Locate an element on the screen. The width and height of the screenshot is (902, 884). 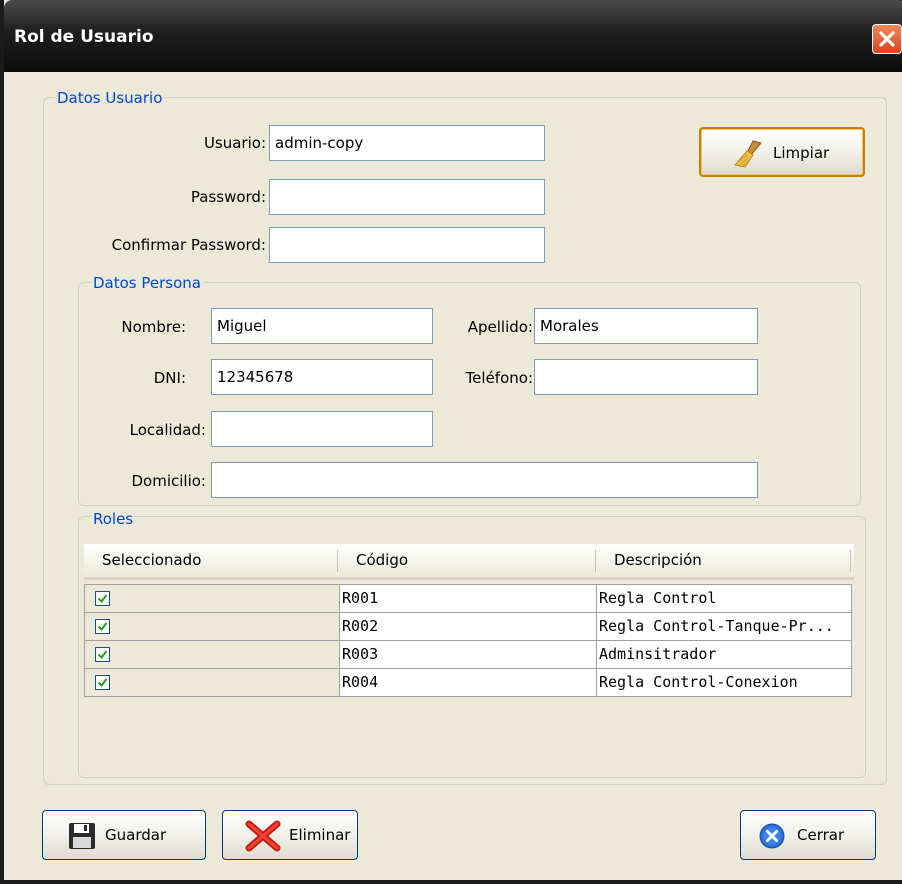
close-window-button is located at coordinates (887, 39).